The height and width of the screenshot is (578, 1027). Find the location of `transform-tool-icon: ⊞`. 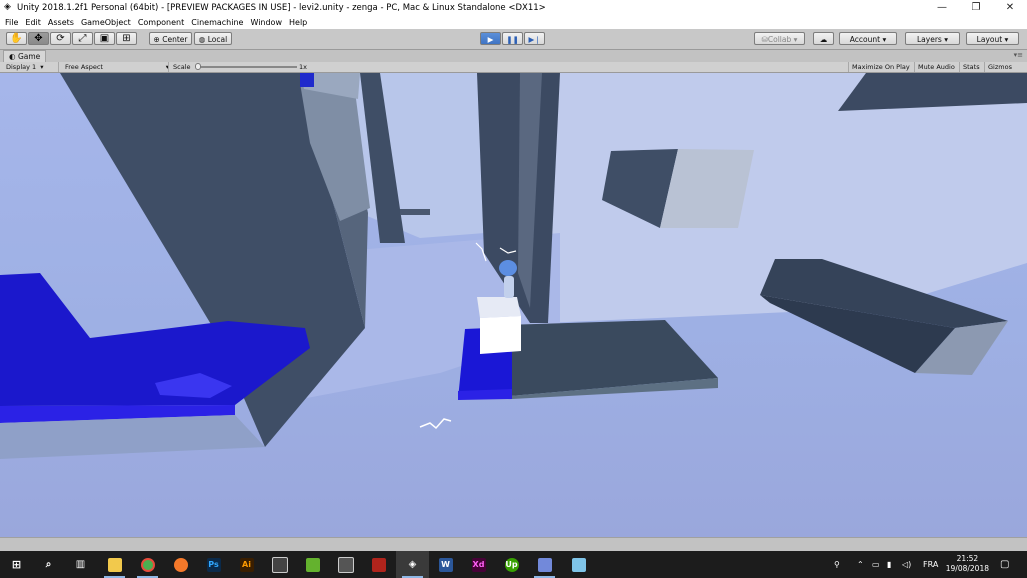

transform-tool-icon: ⊞ is located at coordinates (126, 38).